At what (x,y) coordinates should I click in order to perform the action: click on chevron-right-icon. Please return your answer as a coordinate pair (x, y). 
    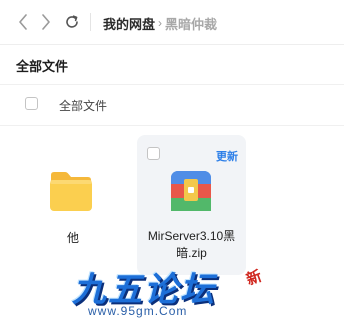
    Looking at the image, I should click on (46, 22).